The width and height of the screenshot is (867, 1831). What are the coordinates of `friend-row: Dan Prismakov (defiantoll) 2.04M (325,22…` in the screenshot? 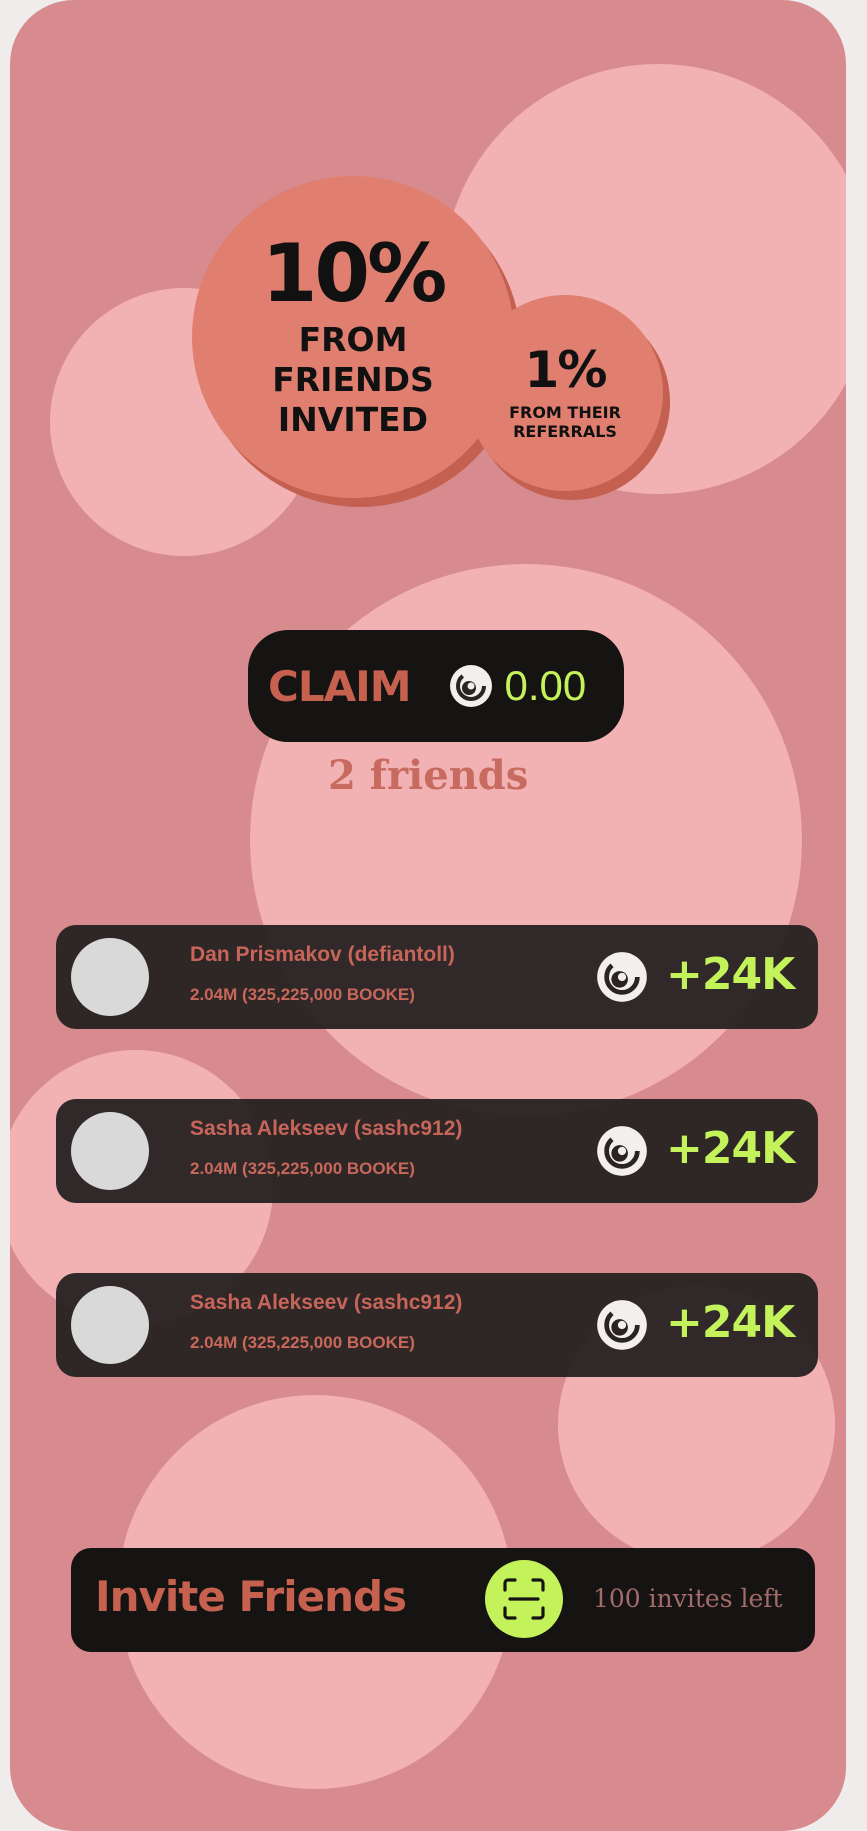 It's located at (437, 977).